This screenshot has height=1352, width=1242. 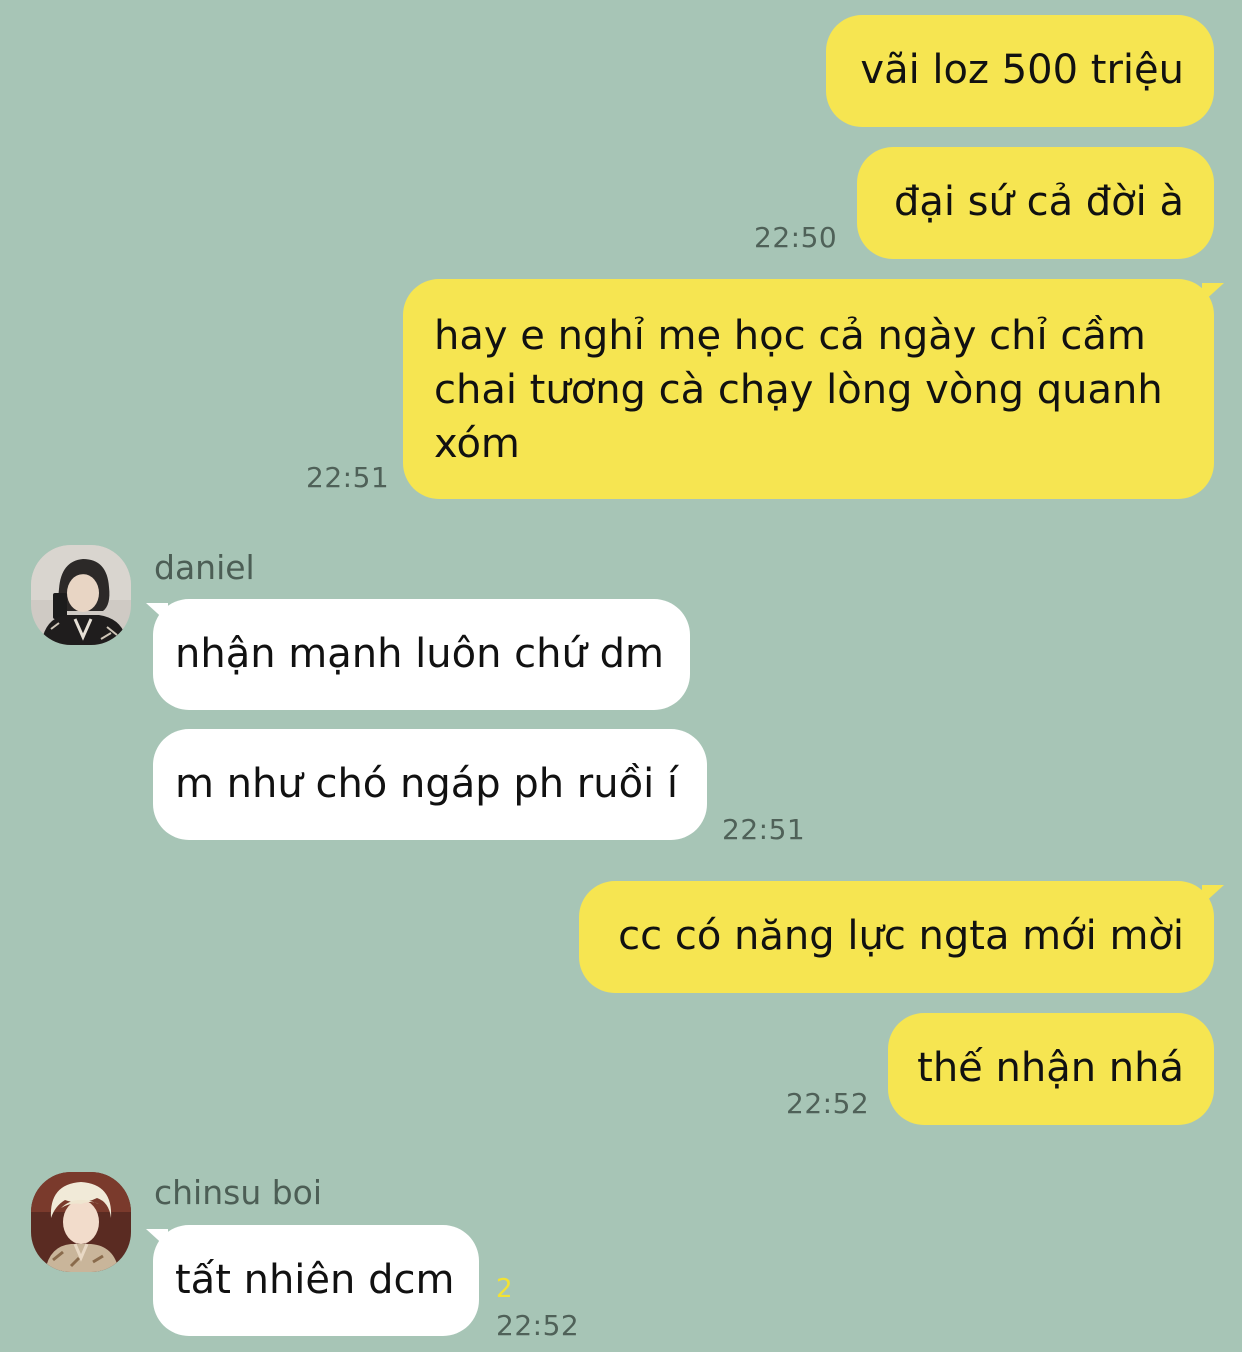 I want to click on avatar-daniel, so click(x=81, y=595).